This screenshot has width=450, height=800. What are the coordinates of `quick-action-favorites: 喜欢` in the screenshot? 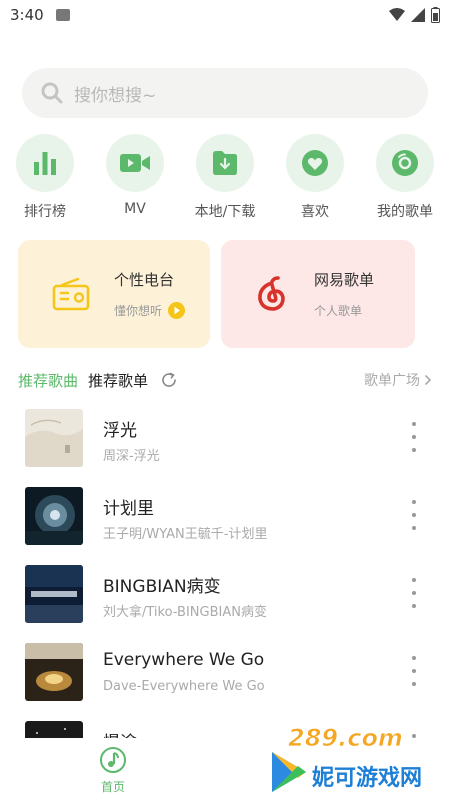 It's located at (315, 177).